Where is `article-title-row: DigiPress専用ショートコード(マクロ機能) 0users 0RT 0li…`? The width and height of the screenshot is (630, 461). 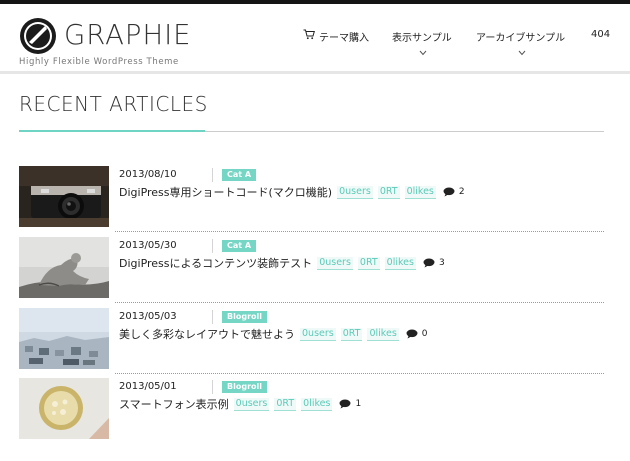 article-title-row: DigiPress専用ショートコード(マクロ機能) 0users 0RT 0li… is located at coordinates (292, 192).